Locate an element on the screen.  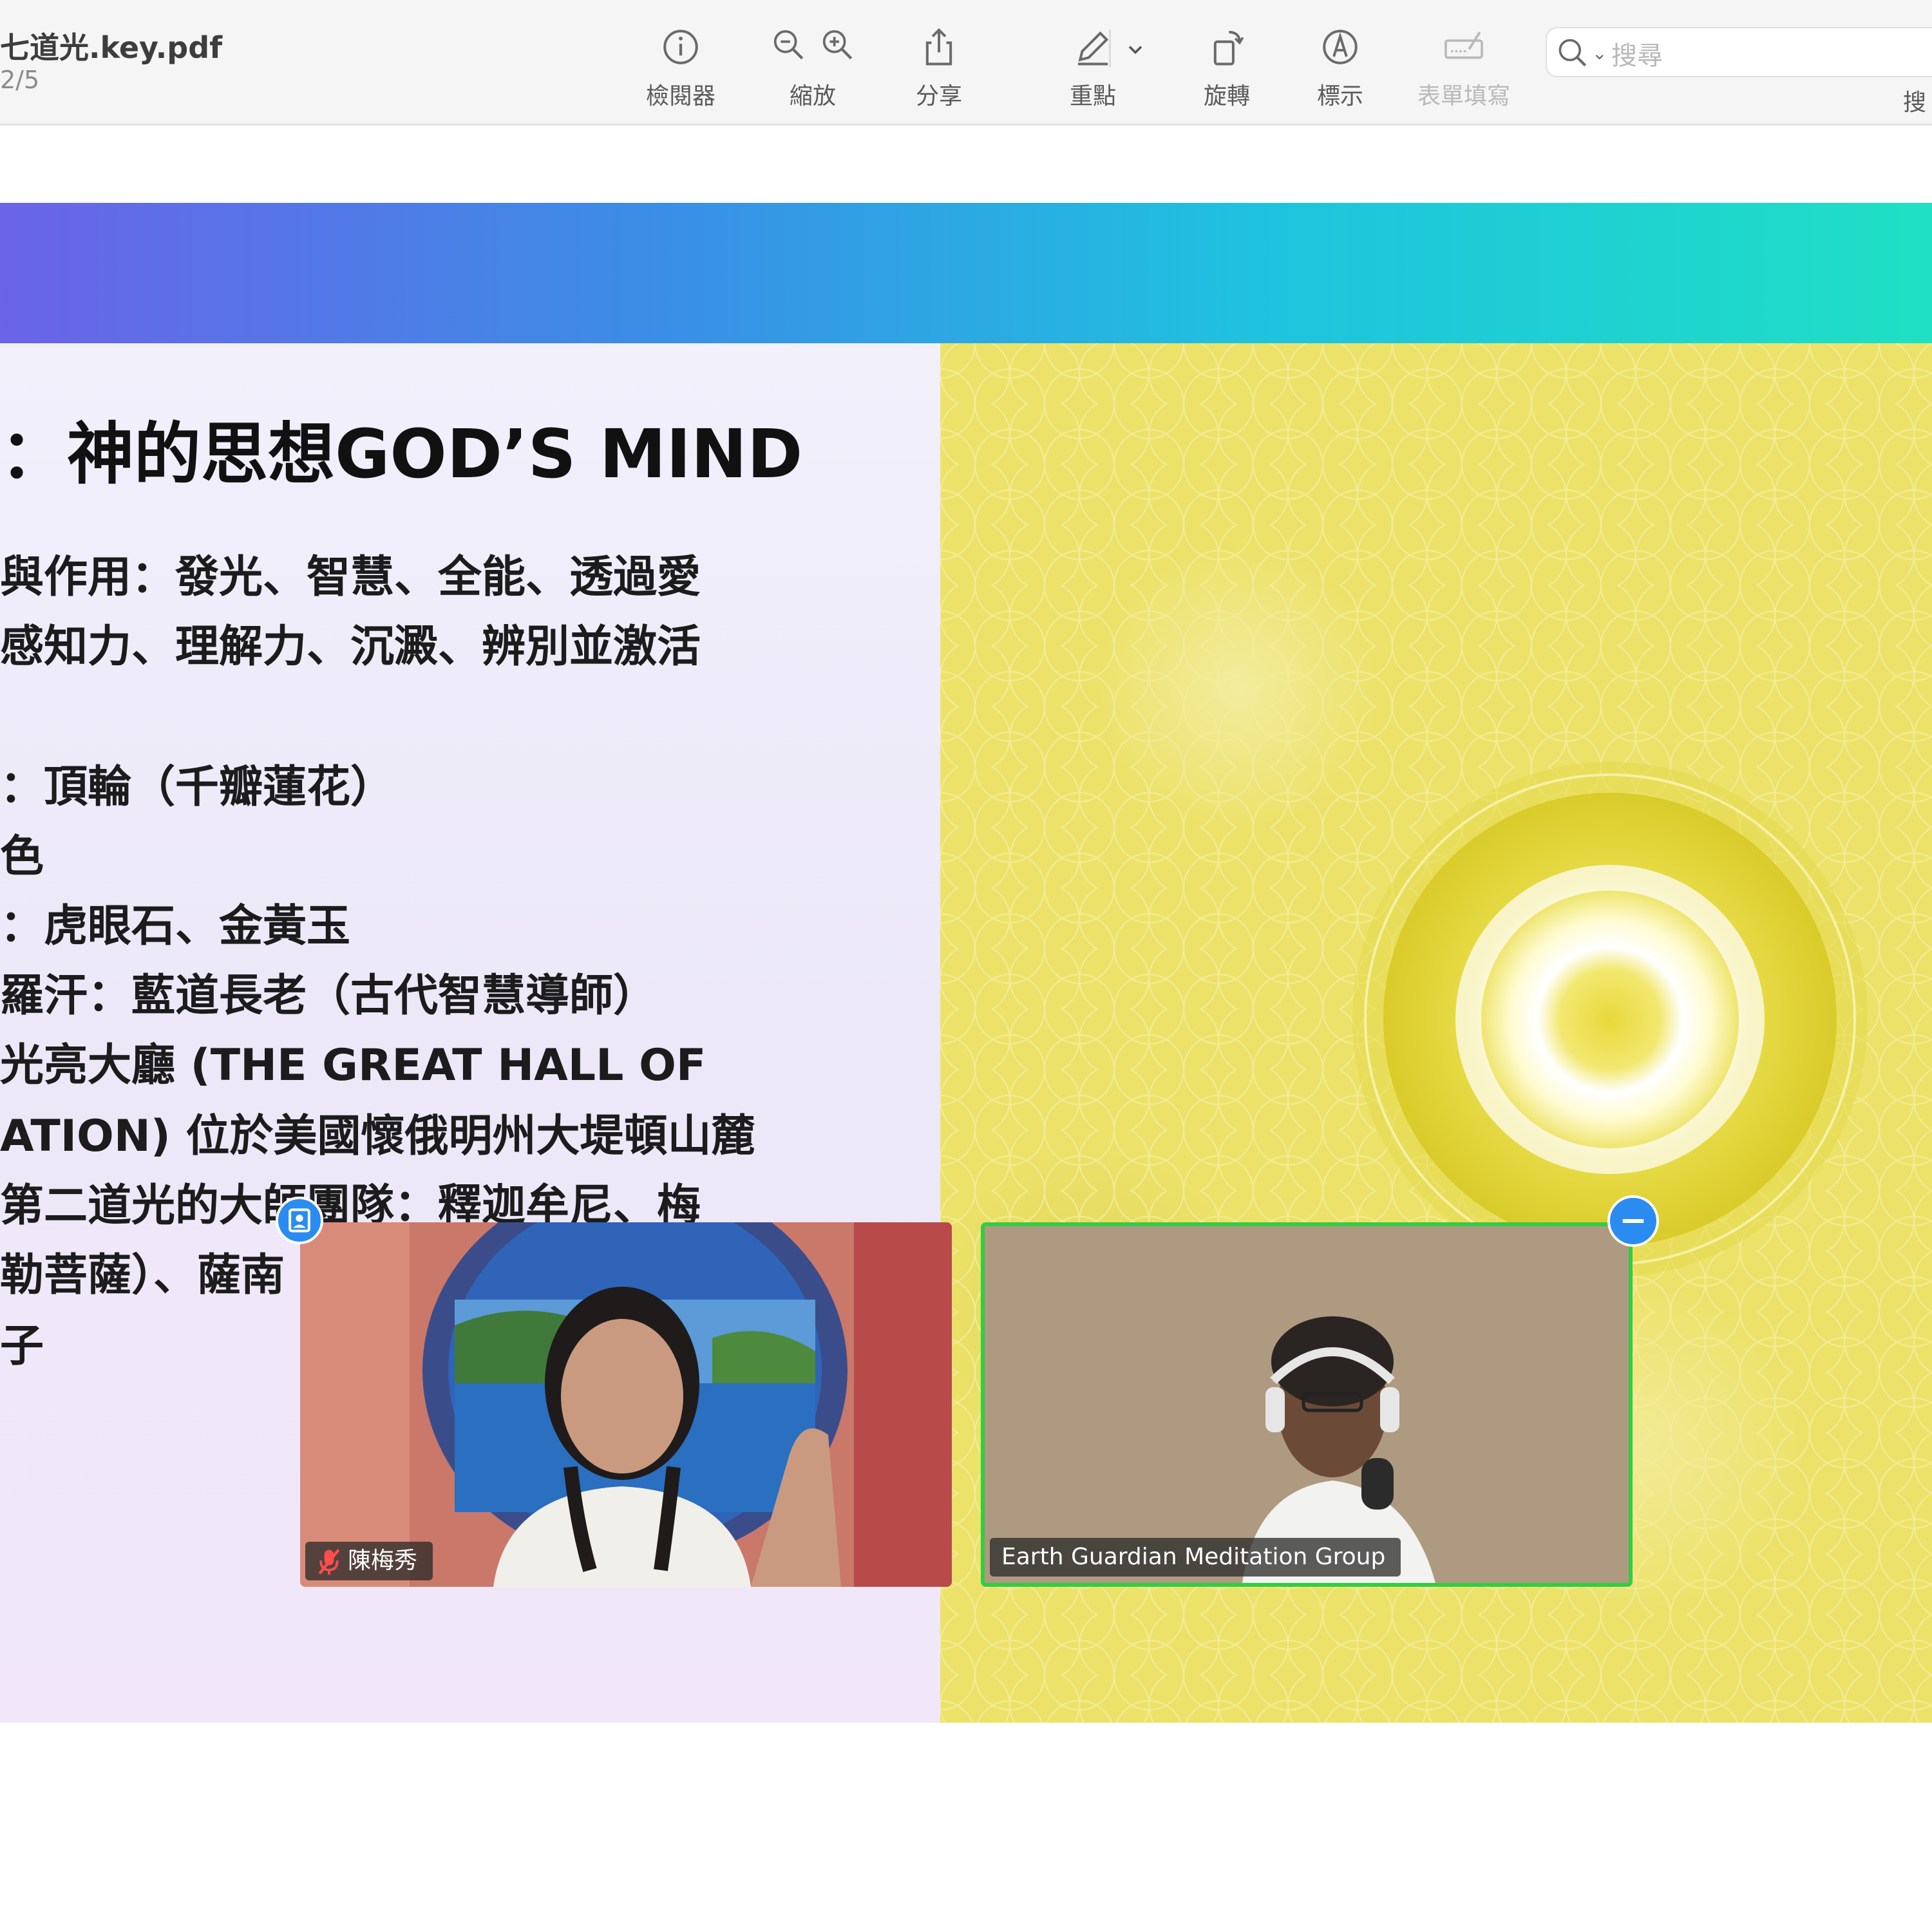
video-tile-participant-a: 陳梅秀 is located at coordinates (626, 1405).